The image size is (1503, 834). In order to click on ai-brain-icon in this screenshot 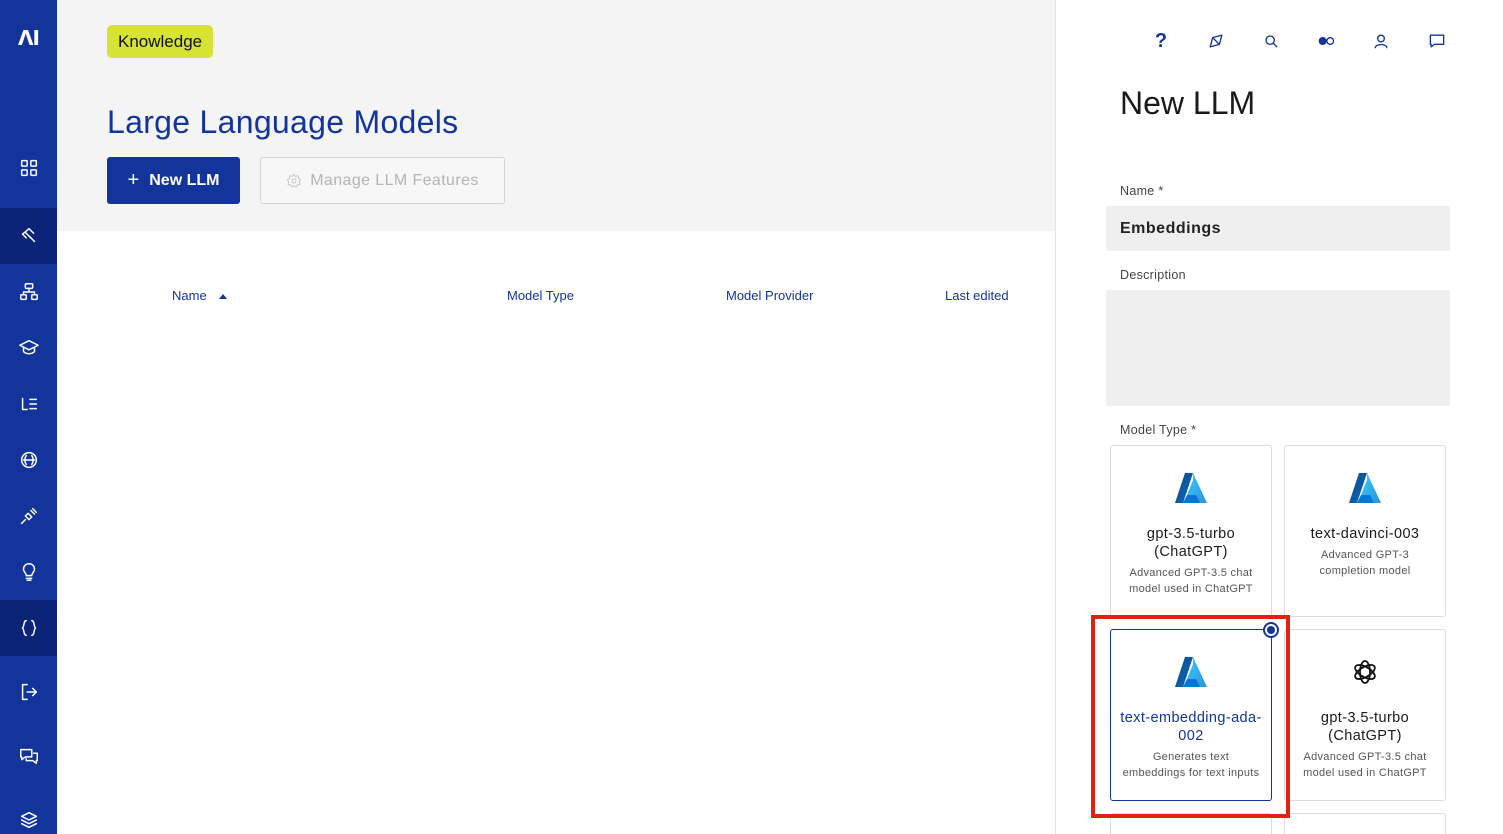, I will do `click(28, 460)`.